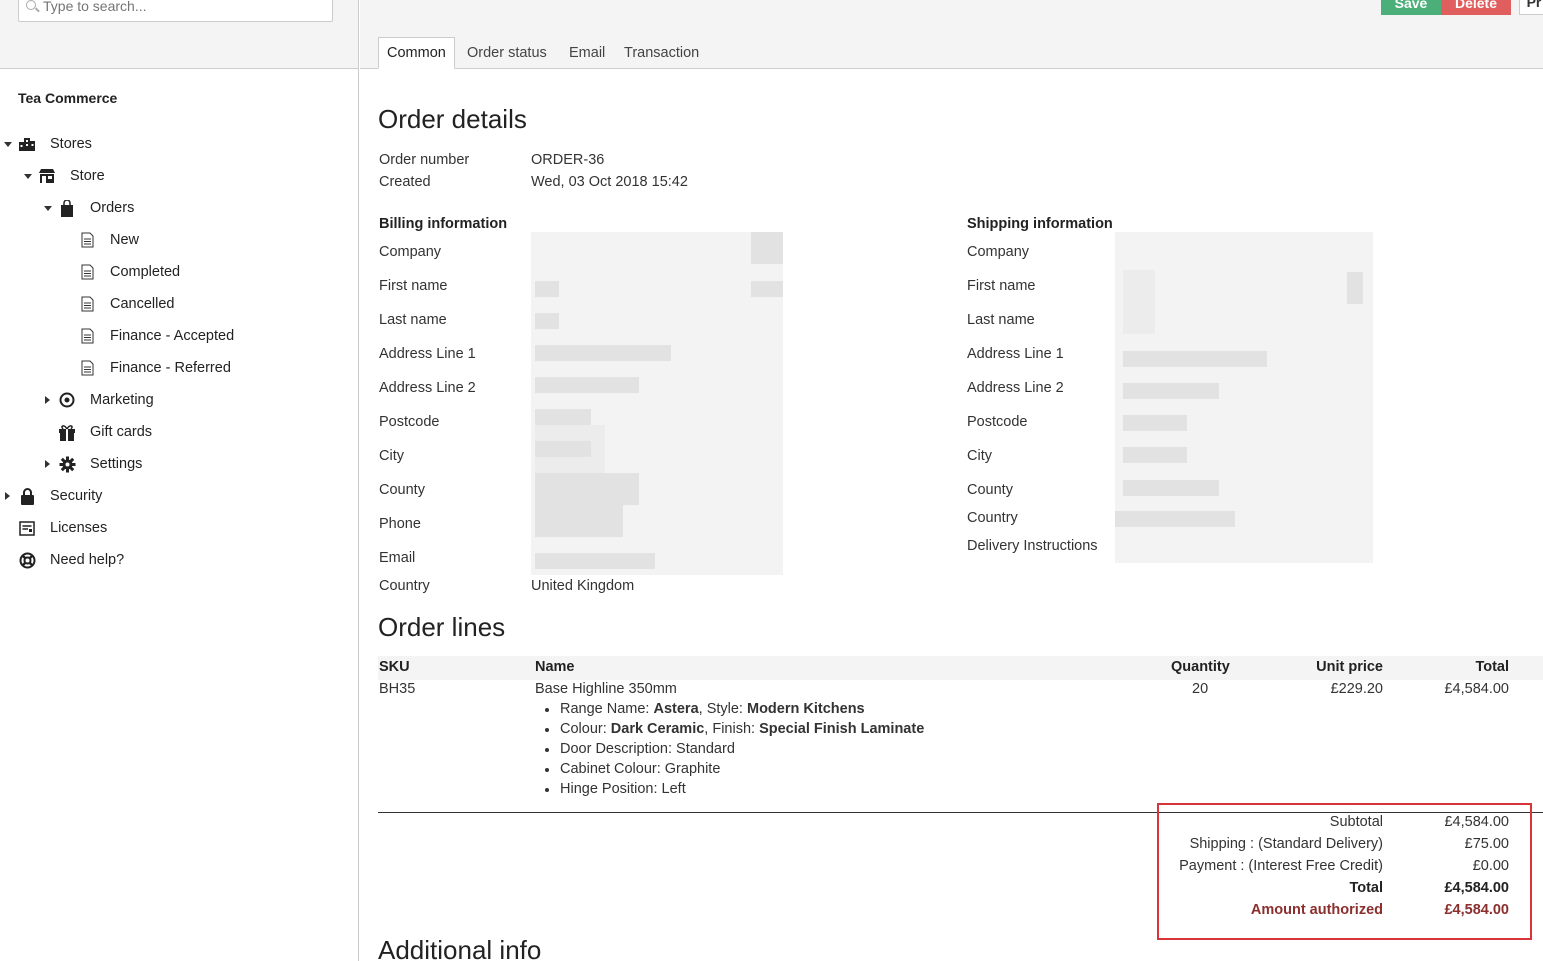 The image size is (1543, 961). I want to click on order-number-value: ORDER-36, so click(568, 160).